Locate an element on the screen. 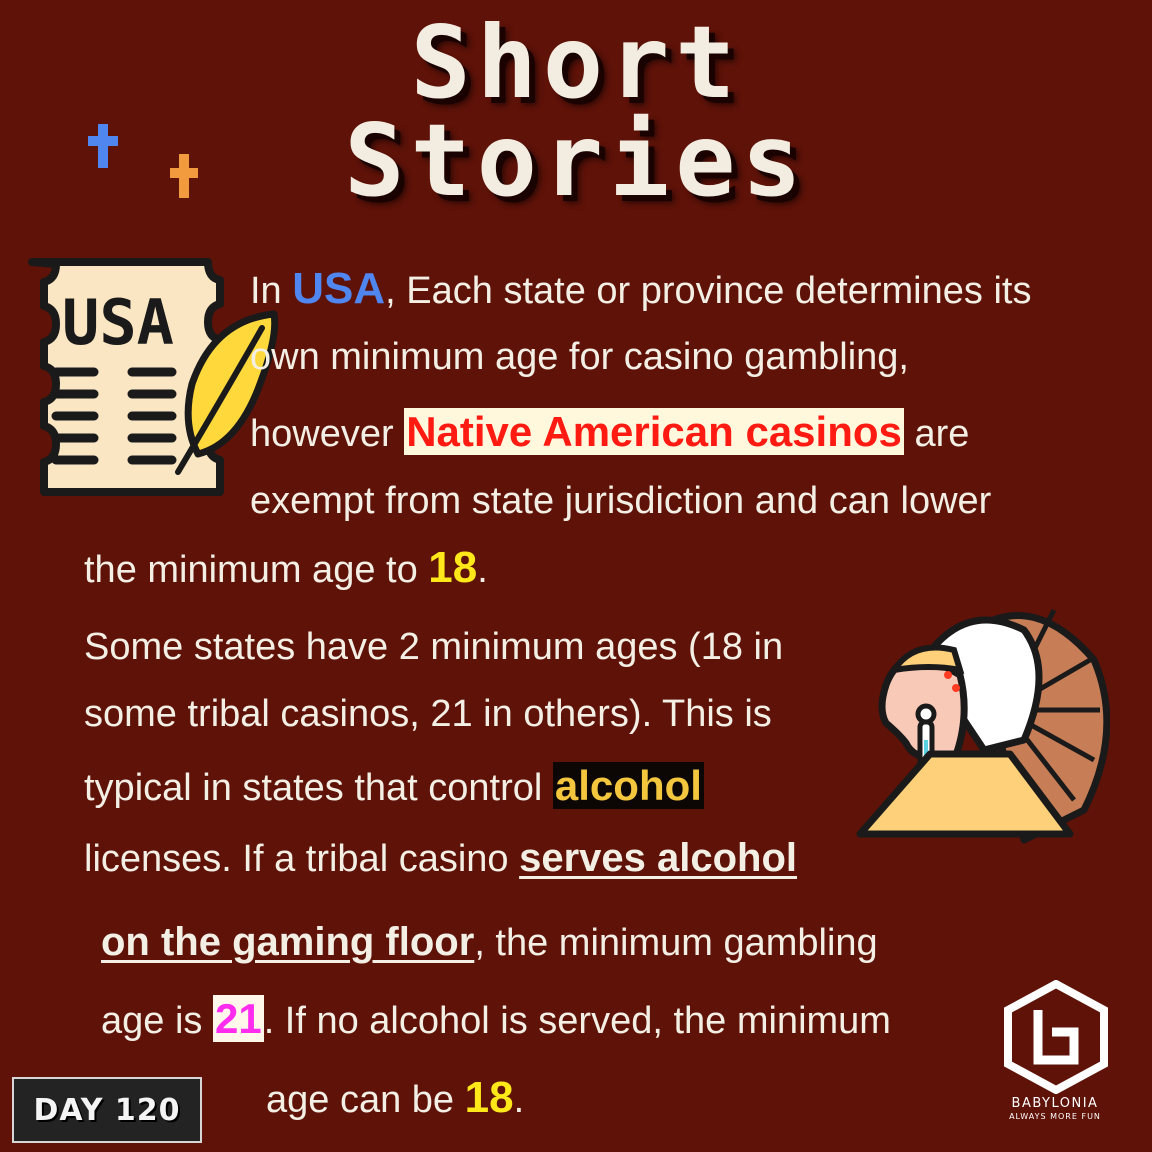 The width and height of the screenshot is (1152, 1152). alcohol-highlight: alcohol is located at coordinates (628, 785).